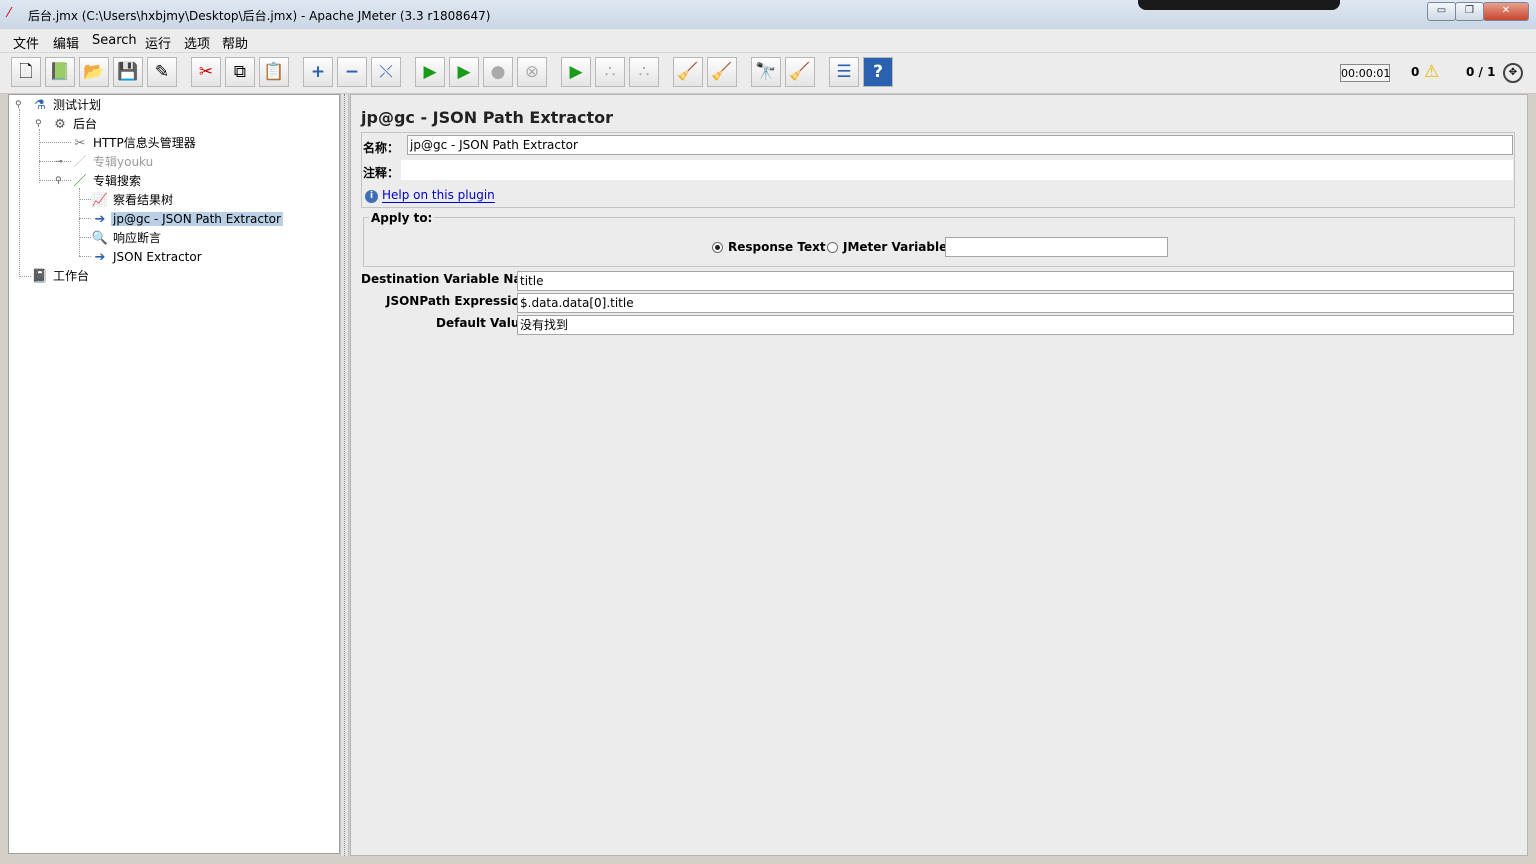 The width and height of the screenshot is (1536, 864). I want to click on tree-node-json-extractor: ➔ JSON Extractor, so click(147, 257).